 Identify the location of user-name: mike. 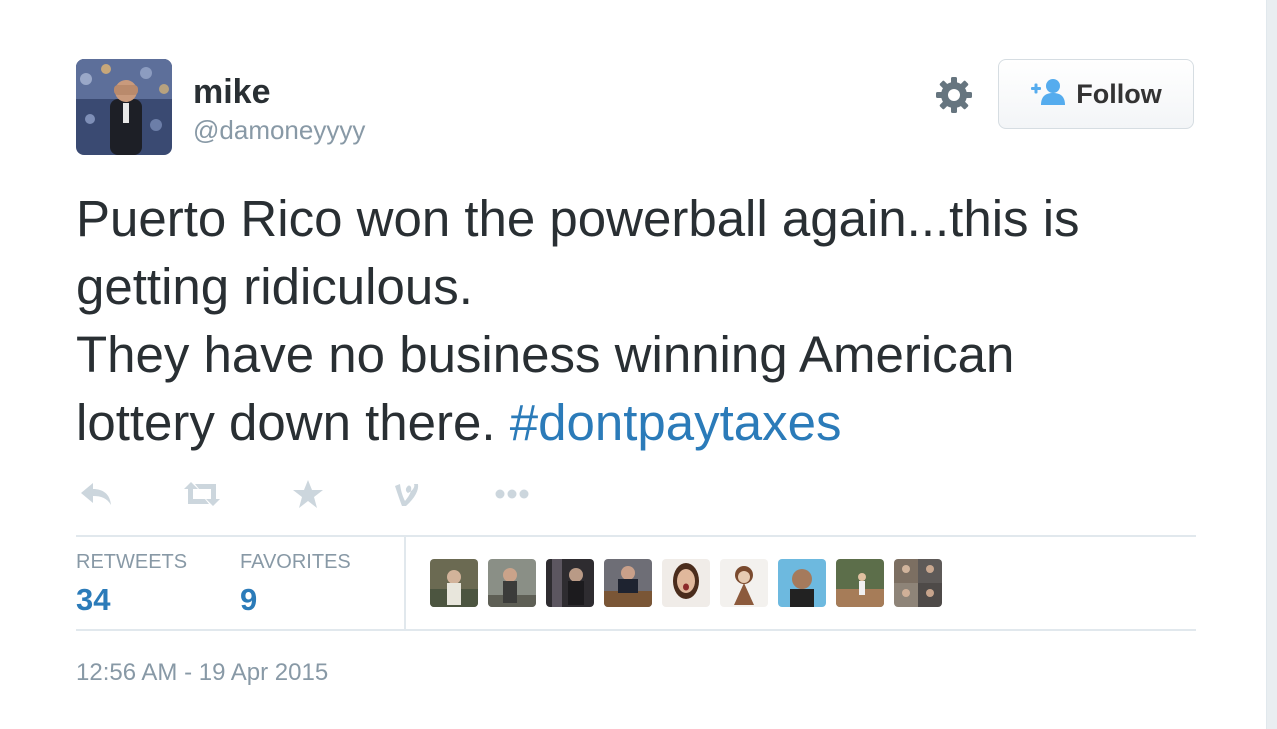
(232, 92).